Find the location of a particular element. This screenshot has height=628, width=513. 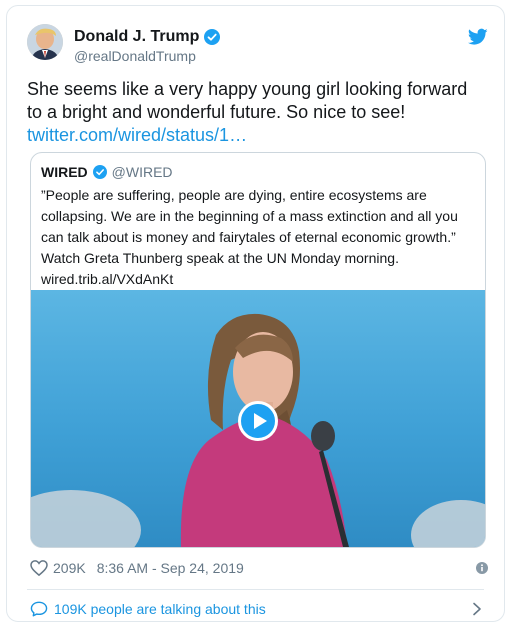

speech-bubble-icon is located at coordinates (39, 609).